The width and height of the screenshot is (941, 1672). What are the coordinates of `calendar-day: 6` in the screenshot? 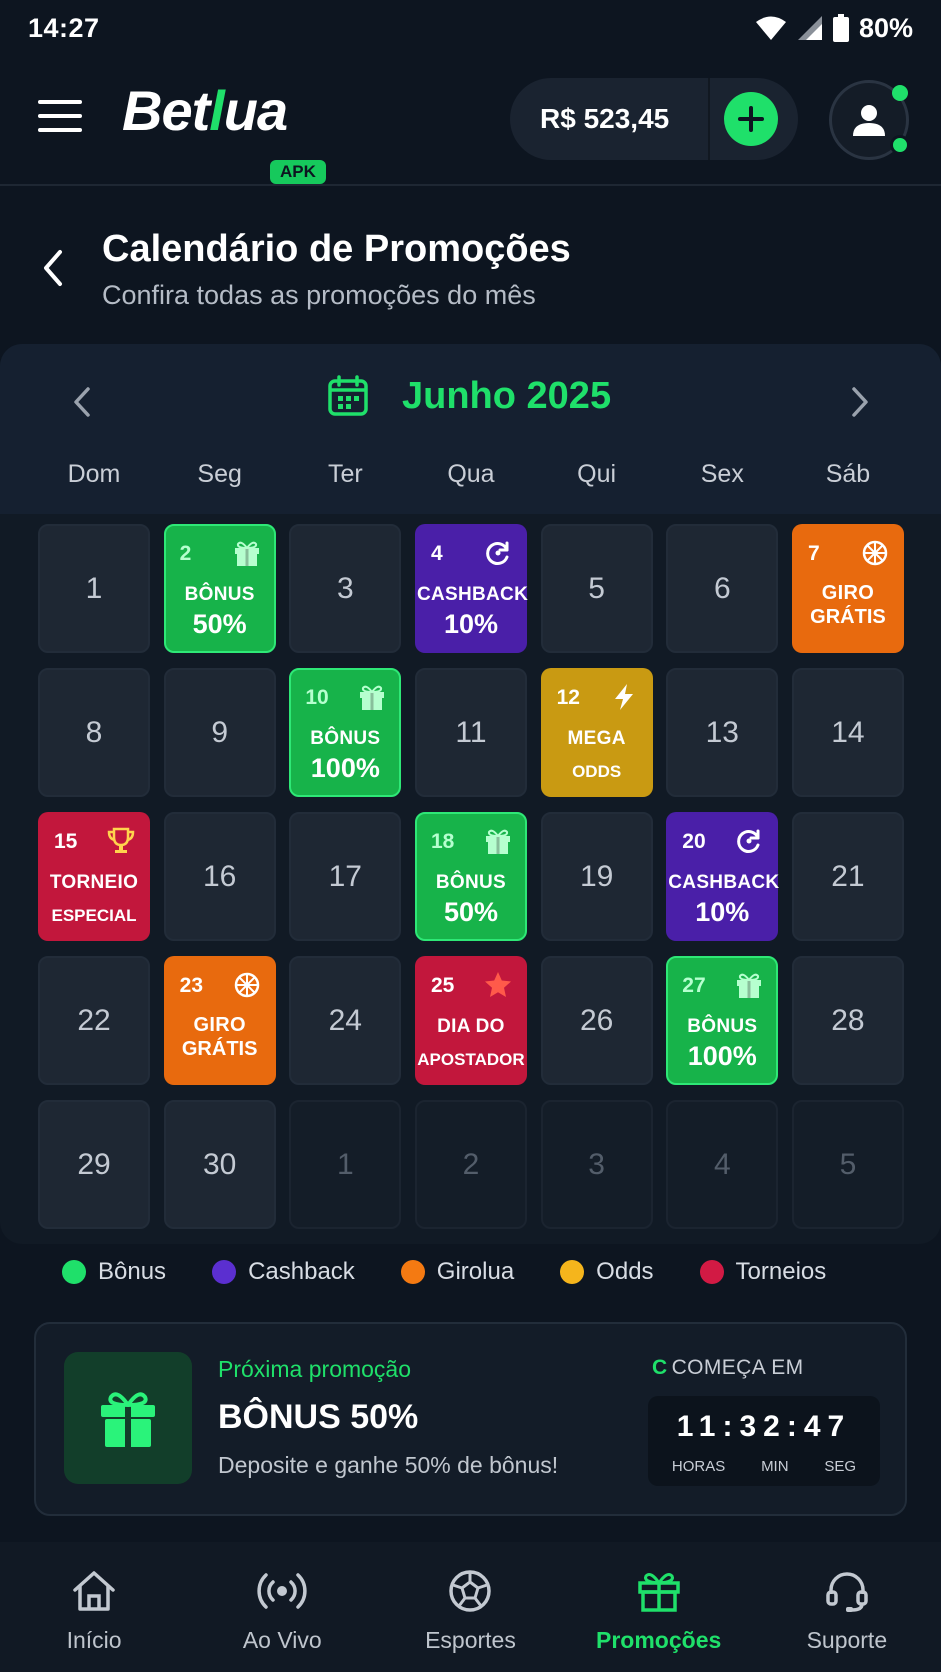 It's located at (722, 588).